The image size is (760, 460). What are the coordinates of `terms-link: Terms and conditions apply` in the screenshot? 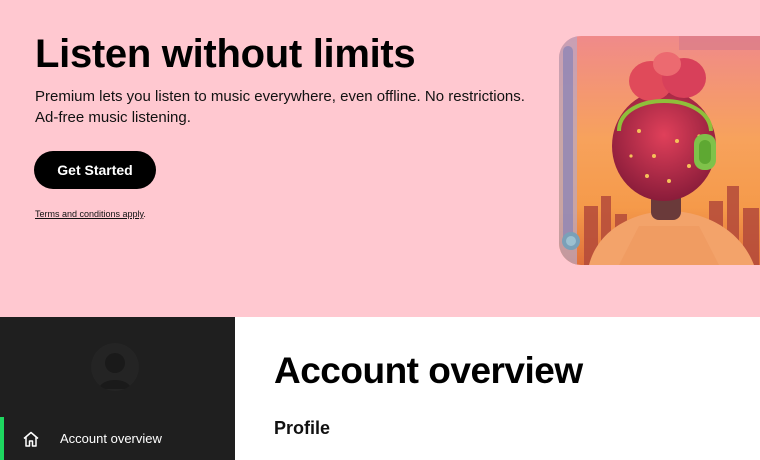 It's located at (89, 214).